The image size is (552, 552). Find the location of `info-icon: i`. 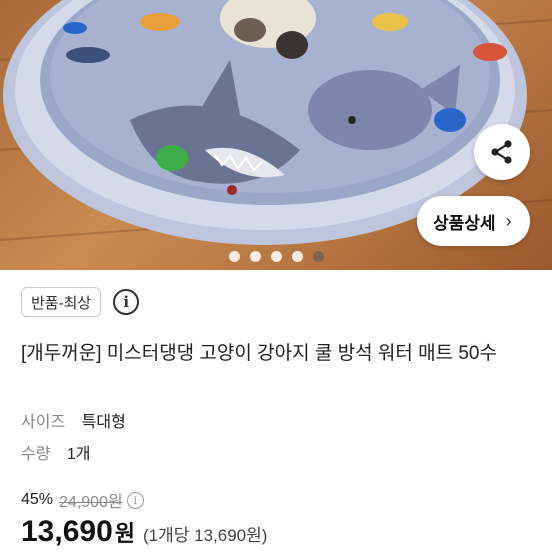

info-icon: i is located at coordinates (126, 302).